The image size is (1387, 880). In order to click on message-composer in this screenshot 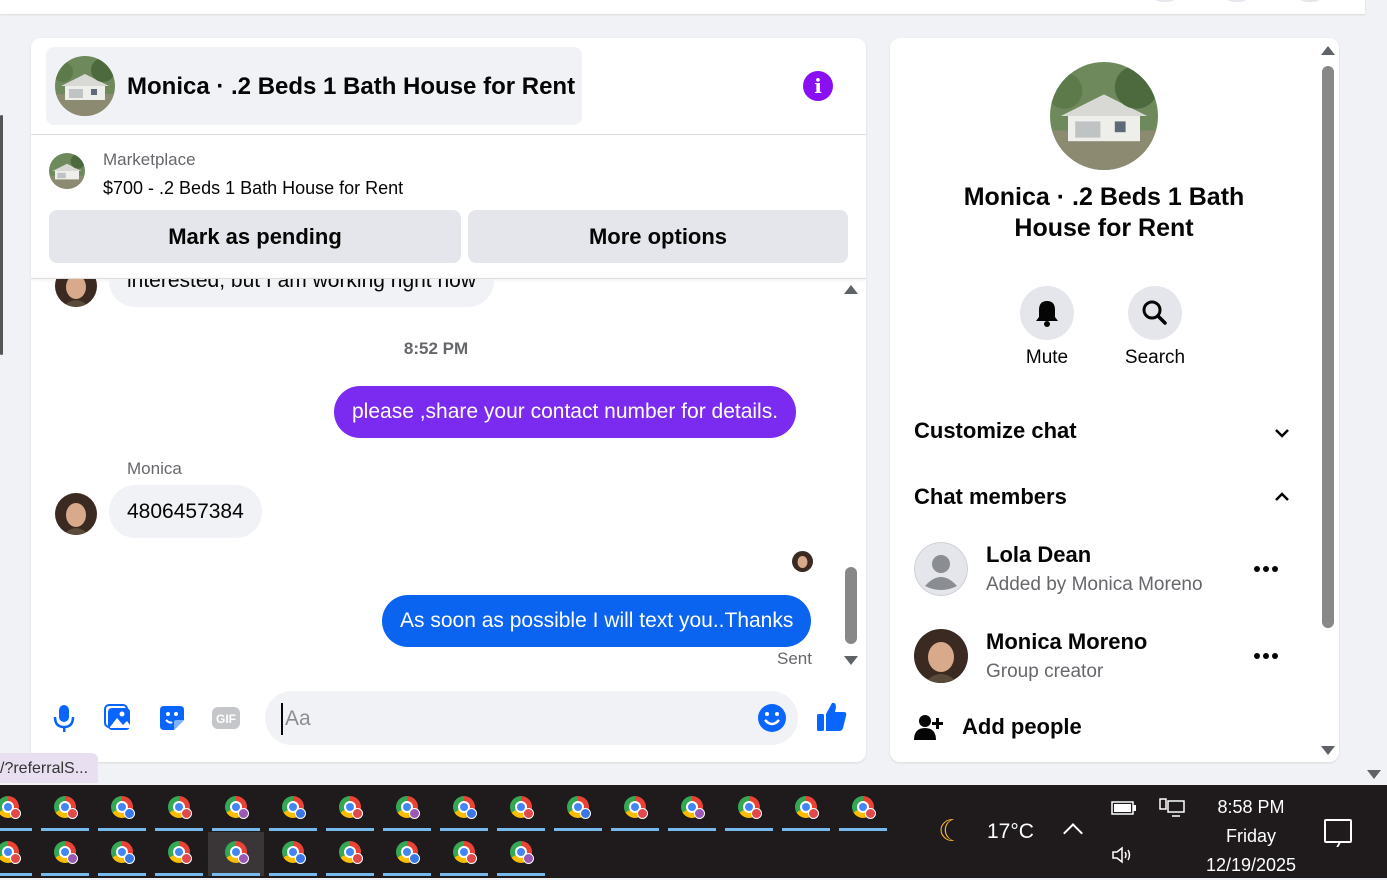, I will do `click(531, 718)`.